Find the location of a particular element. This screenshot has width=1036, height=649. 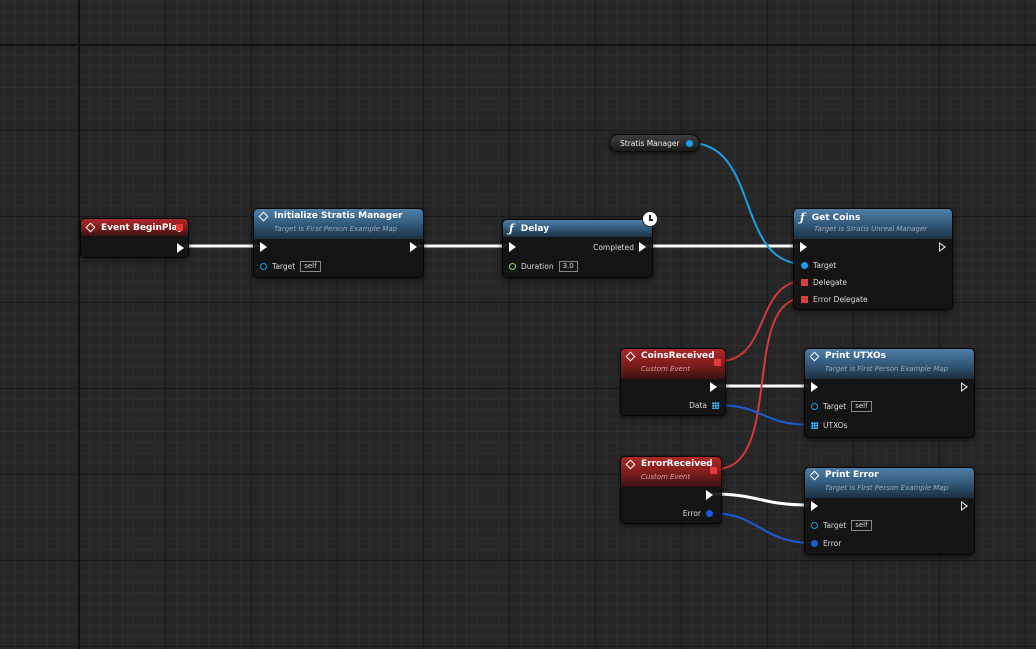

data-label: Data is located at coordinates (698, 405).